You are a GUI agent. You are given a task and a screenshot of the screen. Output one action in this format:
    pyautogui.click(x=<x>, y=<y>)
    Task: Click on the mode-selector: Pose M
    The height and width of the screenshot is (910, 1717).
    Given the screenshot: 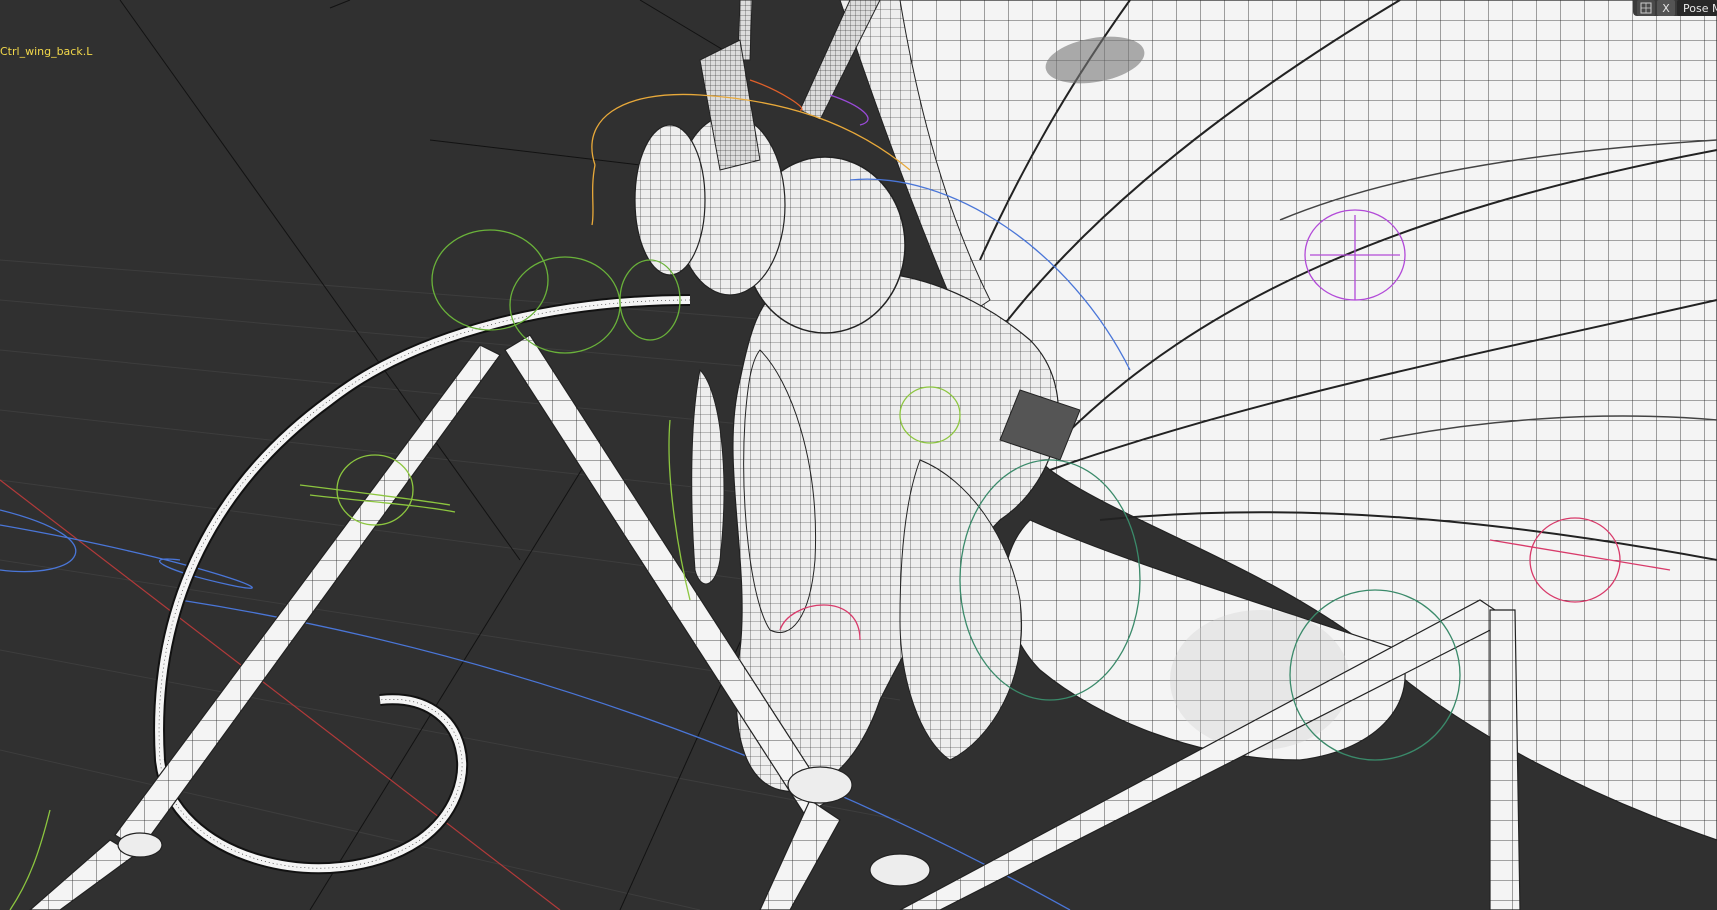 What is the action you would take?
    pyautogui.click(x=1697, y=8)
    